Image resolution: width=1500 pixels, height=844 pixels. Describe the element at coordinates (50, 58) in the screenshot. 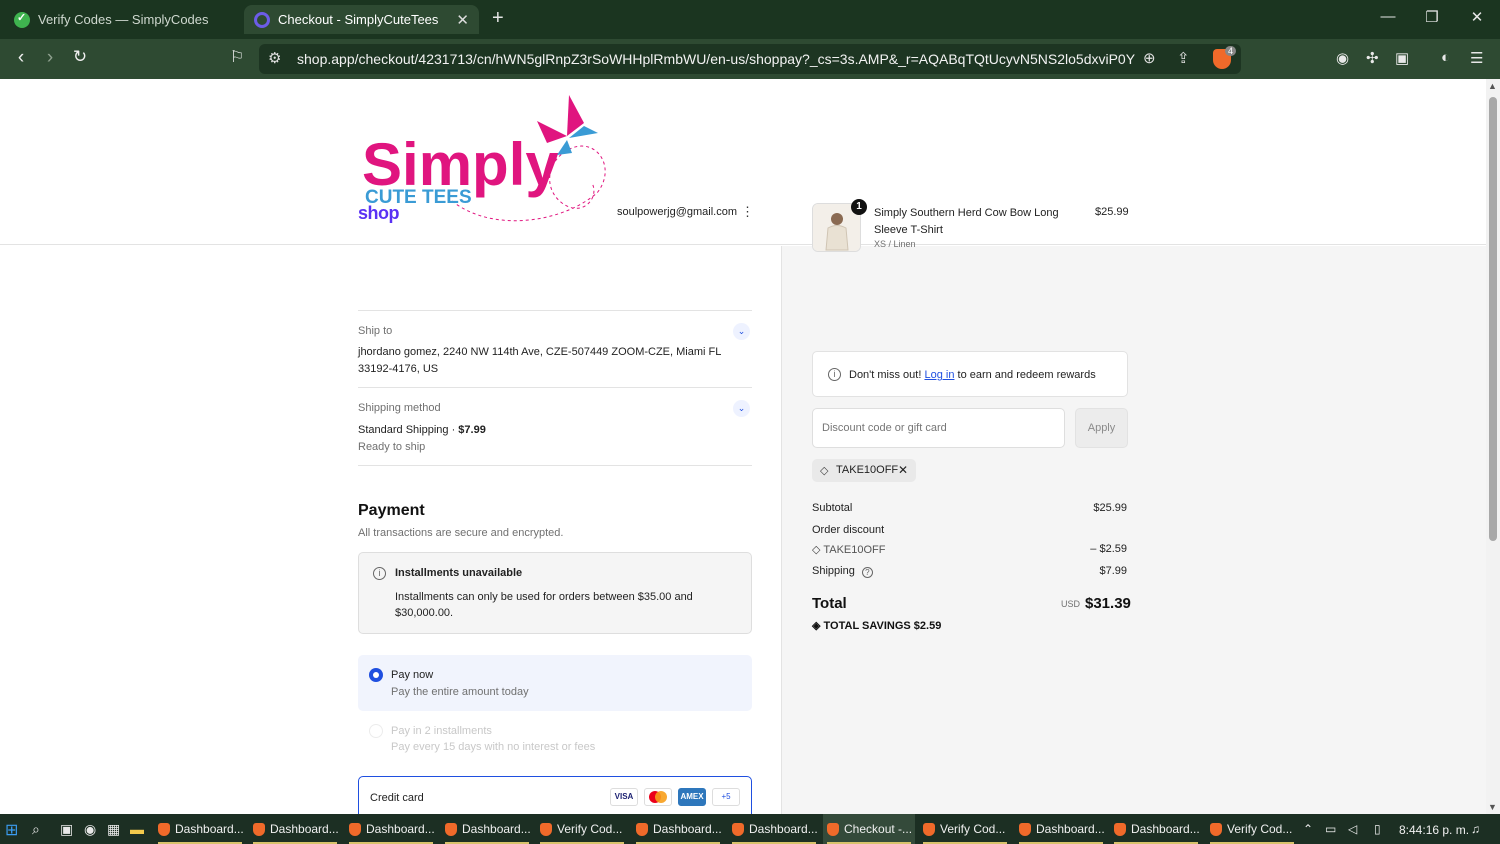

I see `forward-icon: ›` at that location.